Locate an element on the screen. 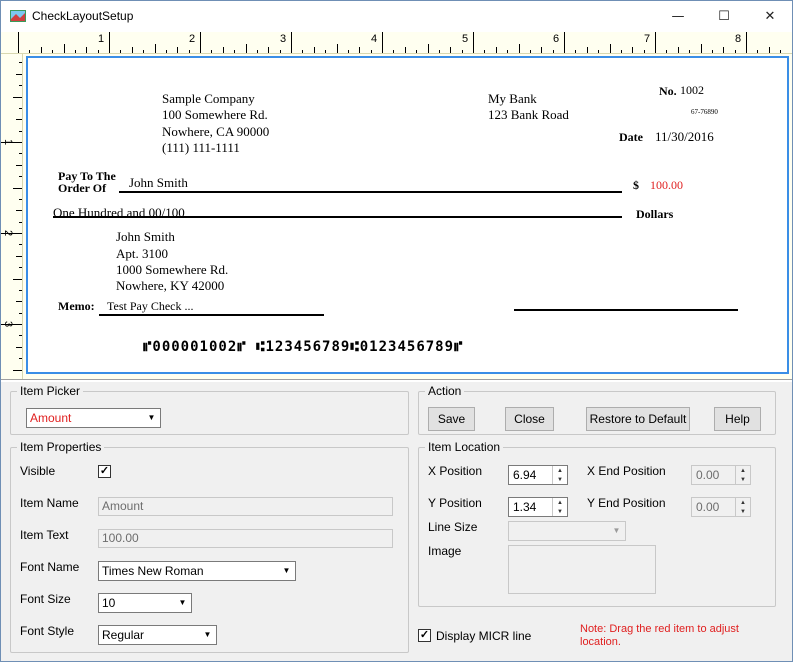 The image size is (793, 662). display-micr-label: Display MICR line is located at coordinates (483, 636).